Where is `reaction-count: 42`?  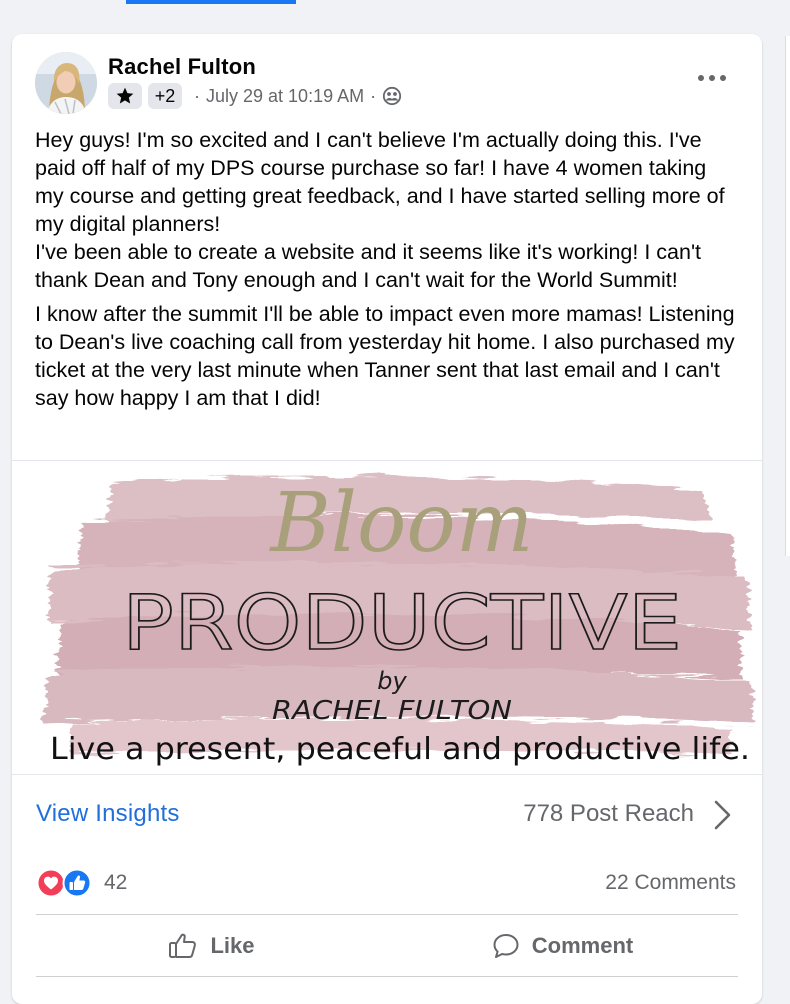 reaction-count: 42 is located at coordinates (115, 883).